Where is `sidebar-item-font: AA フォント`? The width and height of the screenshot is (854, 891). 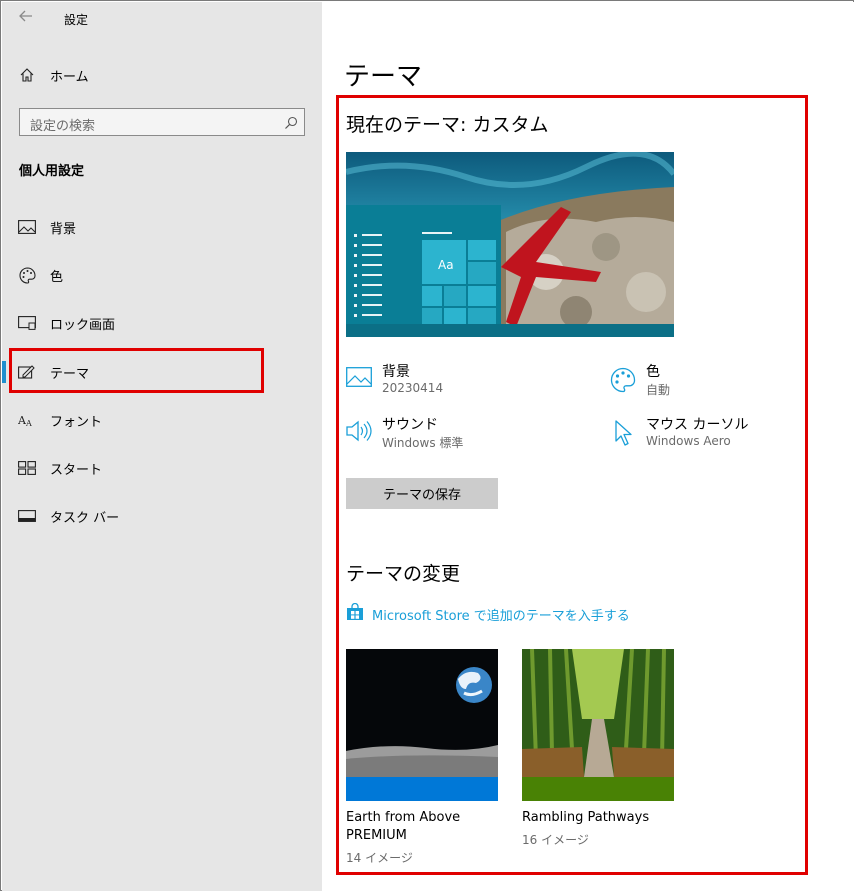
sidebar-item-font: AA フォント is located at coordinates (162, 420).